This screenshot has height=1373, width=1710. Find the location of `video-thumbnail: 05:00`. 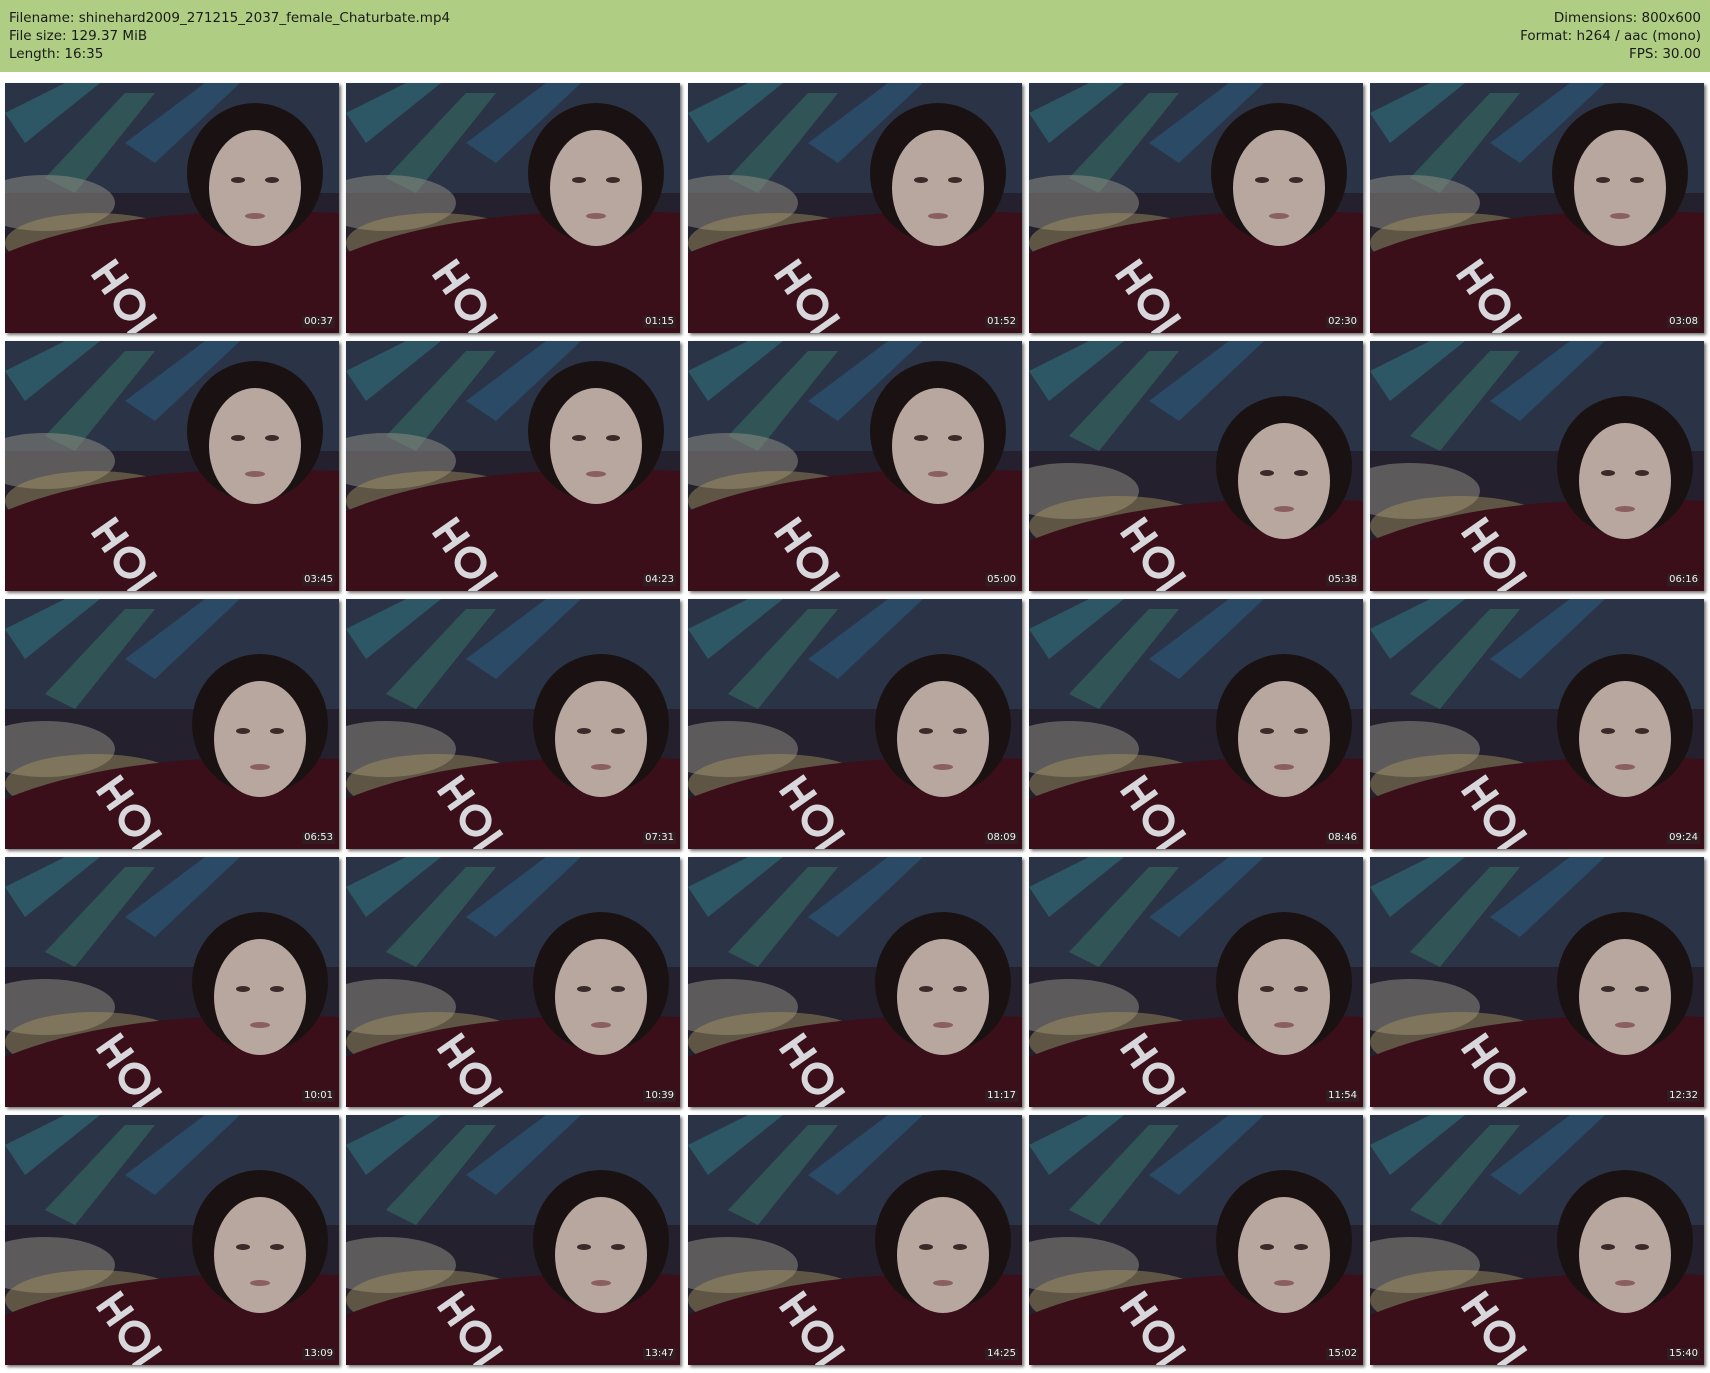

video-thumbnail: 05:00 is located at coordinates (855, 466).